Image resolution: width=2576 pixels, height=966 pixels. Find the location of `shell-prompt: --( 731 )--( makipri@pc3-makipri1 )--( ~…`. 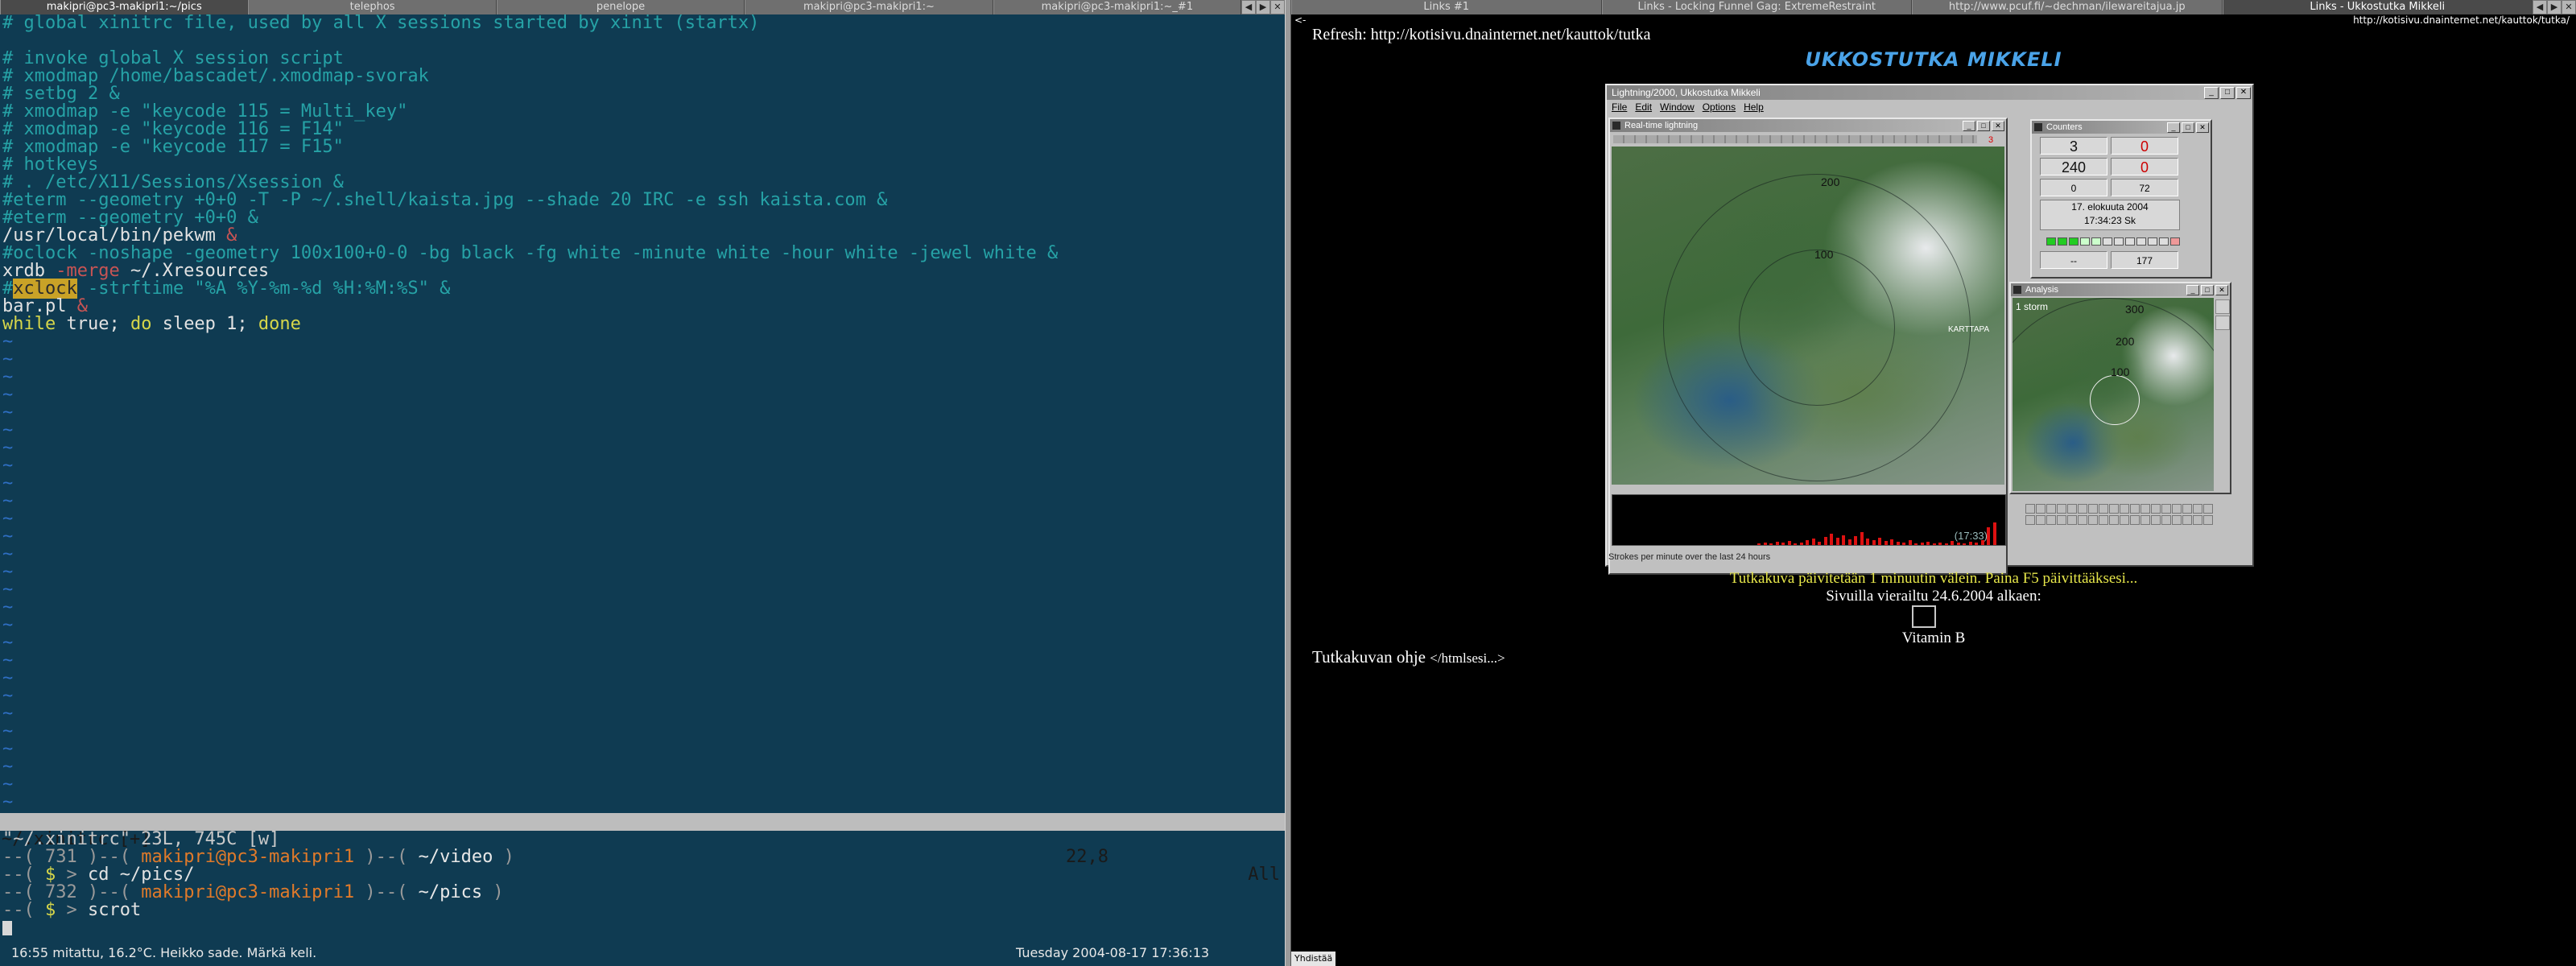

shell-prompt: --( 731 )--( makipri@pc3-makipri1 )--( ~… is located at coordinates (258, 857).